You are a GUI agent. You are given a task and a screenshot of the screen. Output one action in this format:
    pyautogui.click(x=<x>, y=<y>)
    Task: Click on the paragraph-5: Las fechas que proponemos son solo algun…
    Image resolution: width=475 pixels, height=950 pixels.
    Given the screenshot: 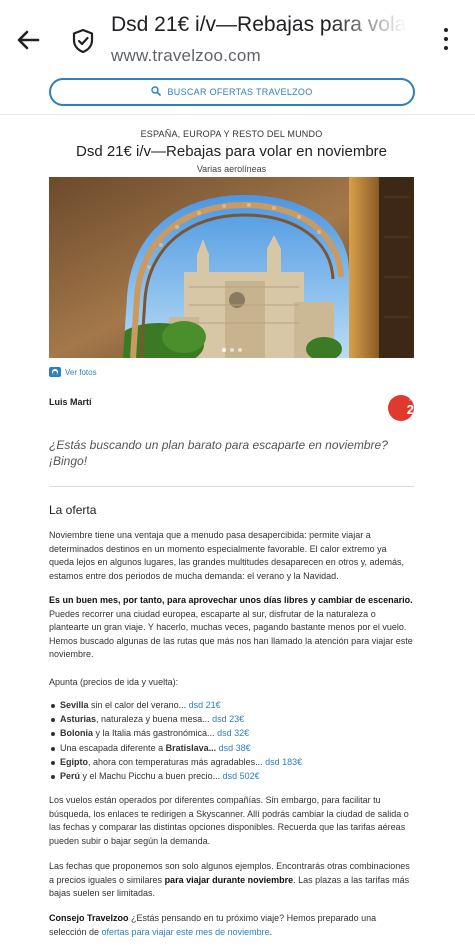 What is the action you would take?
    pyautogui.click(x=229, y=879)
    